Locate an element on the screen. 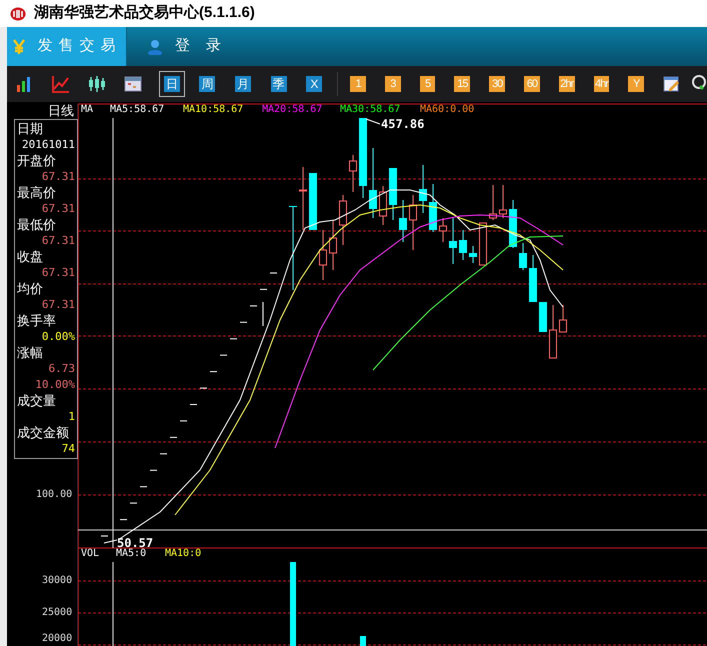 The image size is (707, 646). interval-button: 5 is located at coordinates (428, 84).